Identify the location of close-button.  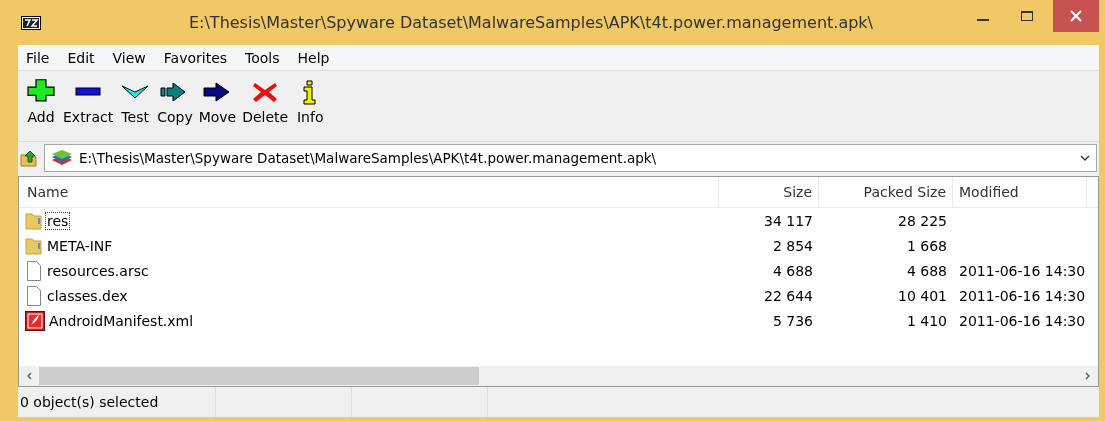
(1076, 16).